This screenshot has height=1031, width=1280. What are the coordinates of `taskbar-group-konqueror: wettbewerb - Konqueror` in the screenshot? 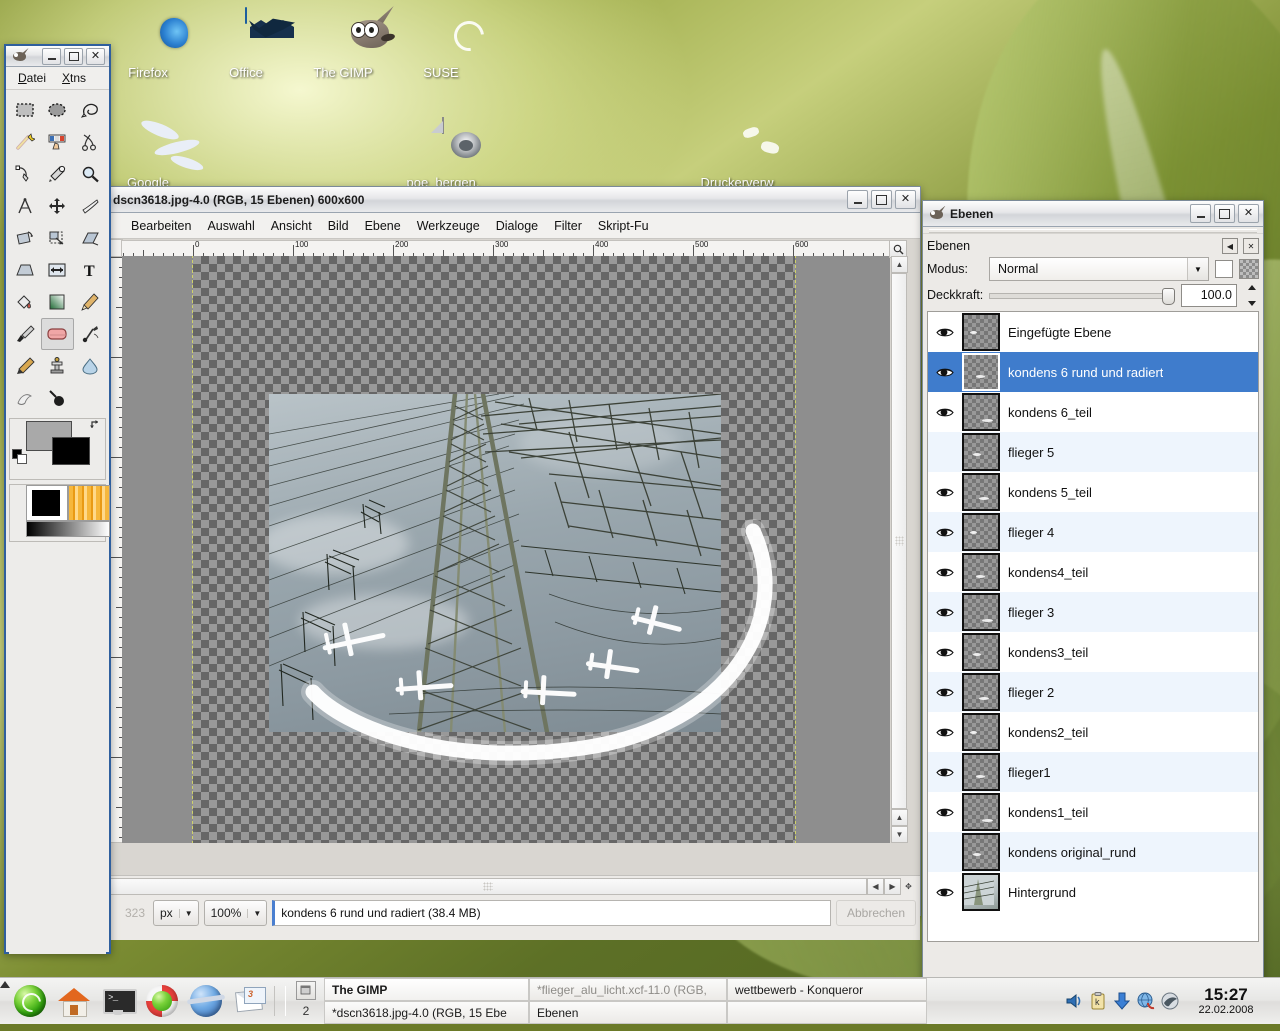 It's located at (827, 1001).